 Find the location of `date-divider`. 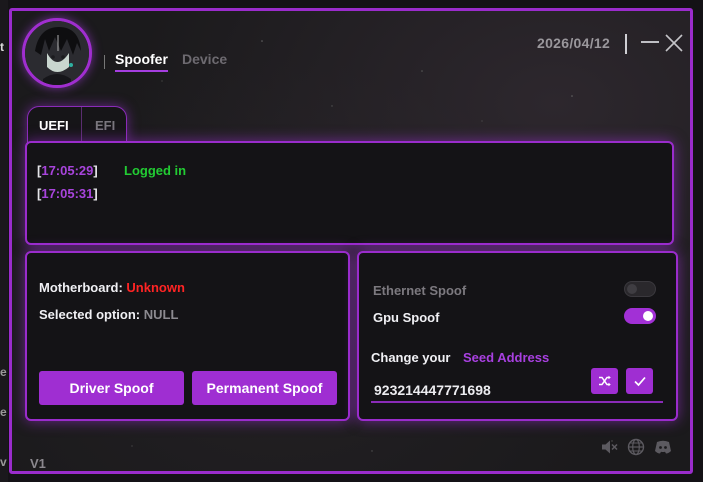

date-divider is located at coordinates (626, 44).